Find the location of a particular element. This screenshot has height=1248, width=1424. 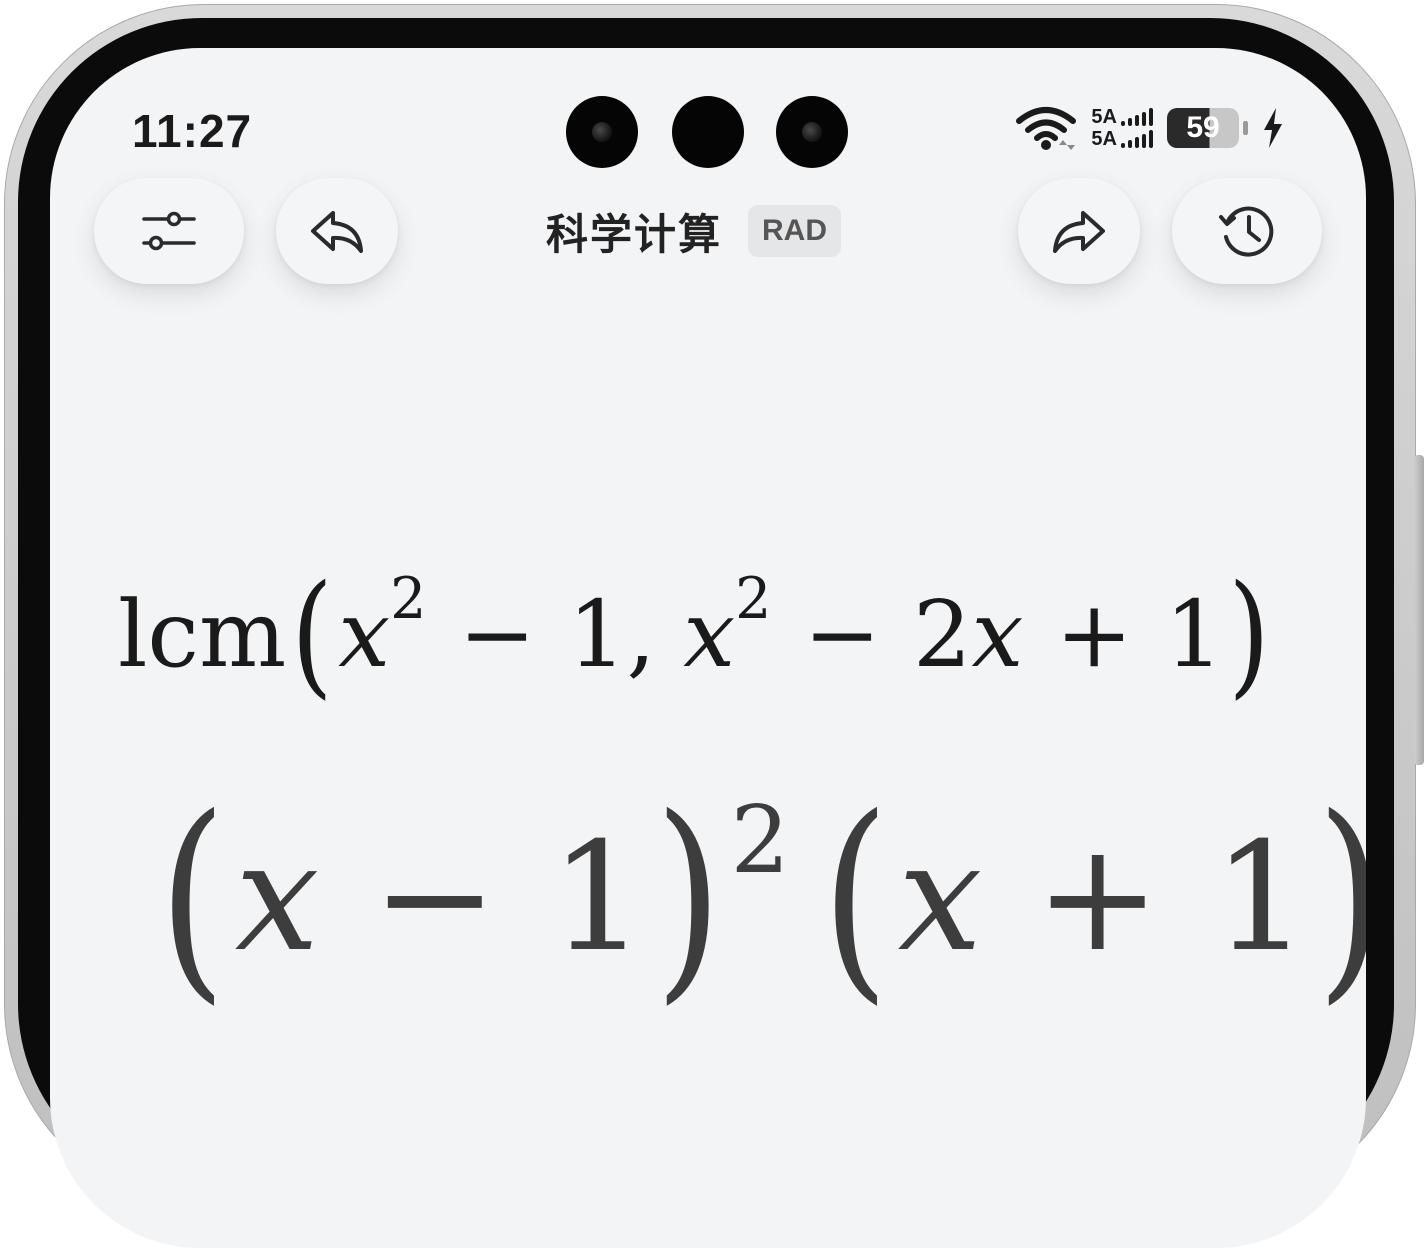

expr-open-paren: ( is located at coordinates (312, 635).